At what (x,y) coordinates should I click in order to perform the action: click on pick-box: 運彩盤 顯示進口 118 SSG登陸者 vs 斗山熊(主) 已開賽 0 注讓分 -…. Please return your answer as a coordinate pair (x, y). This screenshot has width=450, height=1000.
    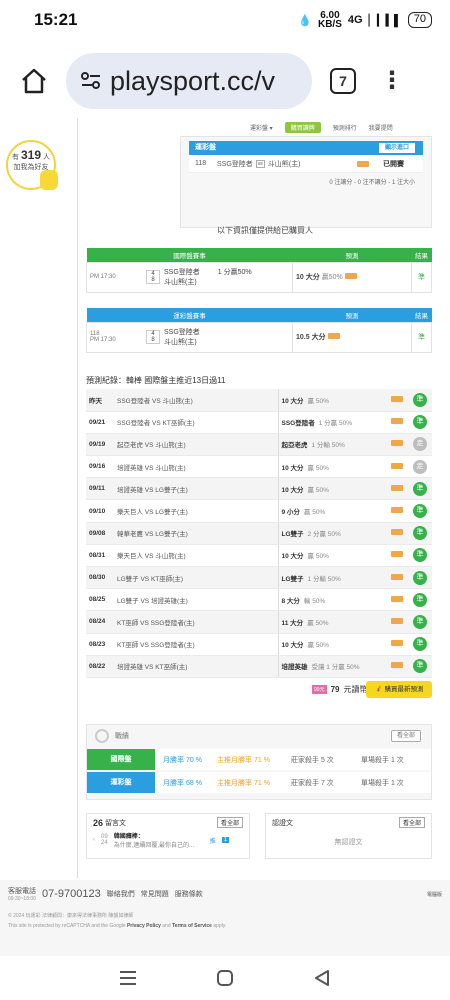
    Looking at the image, I should click on (306, 182).